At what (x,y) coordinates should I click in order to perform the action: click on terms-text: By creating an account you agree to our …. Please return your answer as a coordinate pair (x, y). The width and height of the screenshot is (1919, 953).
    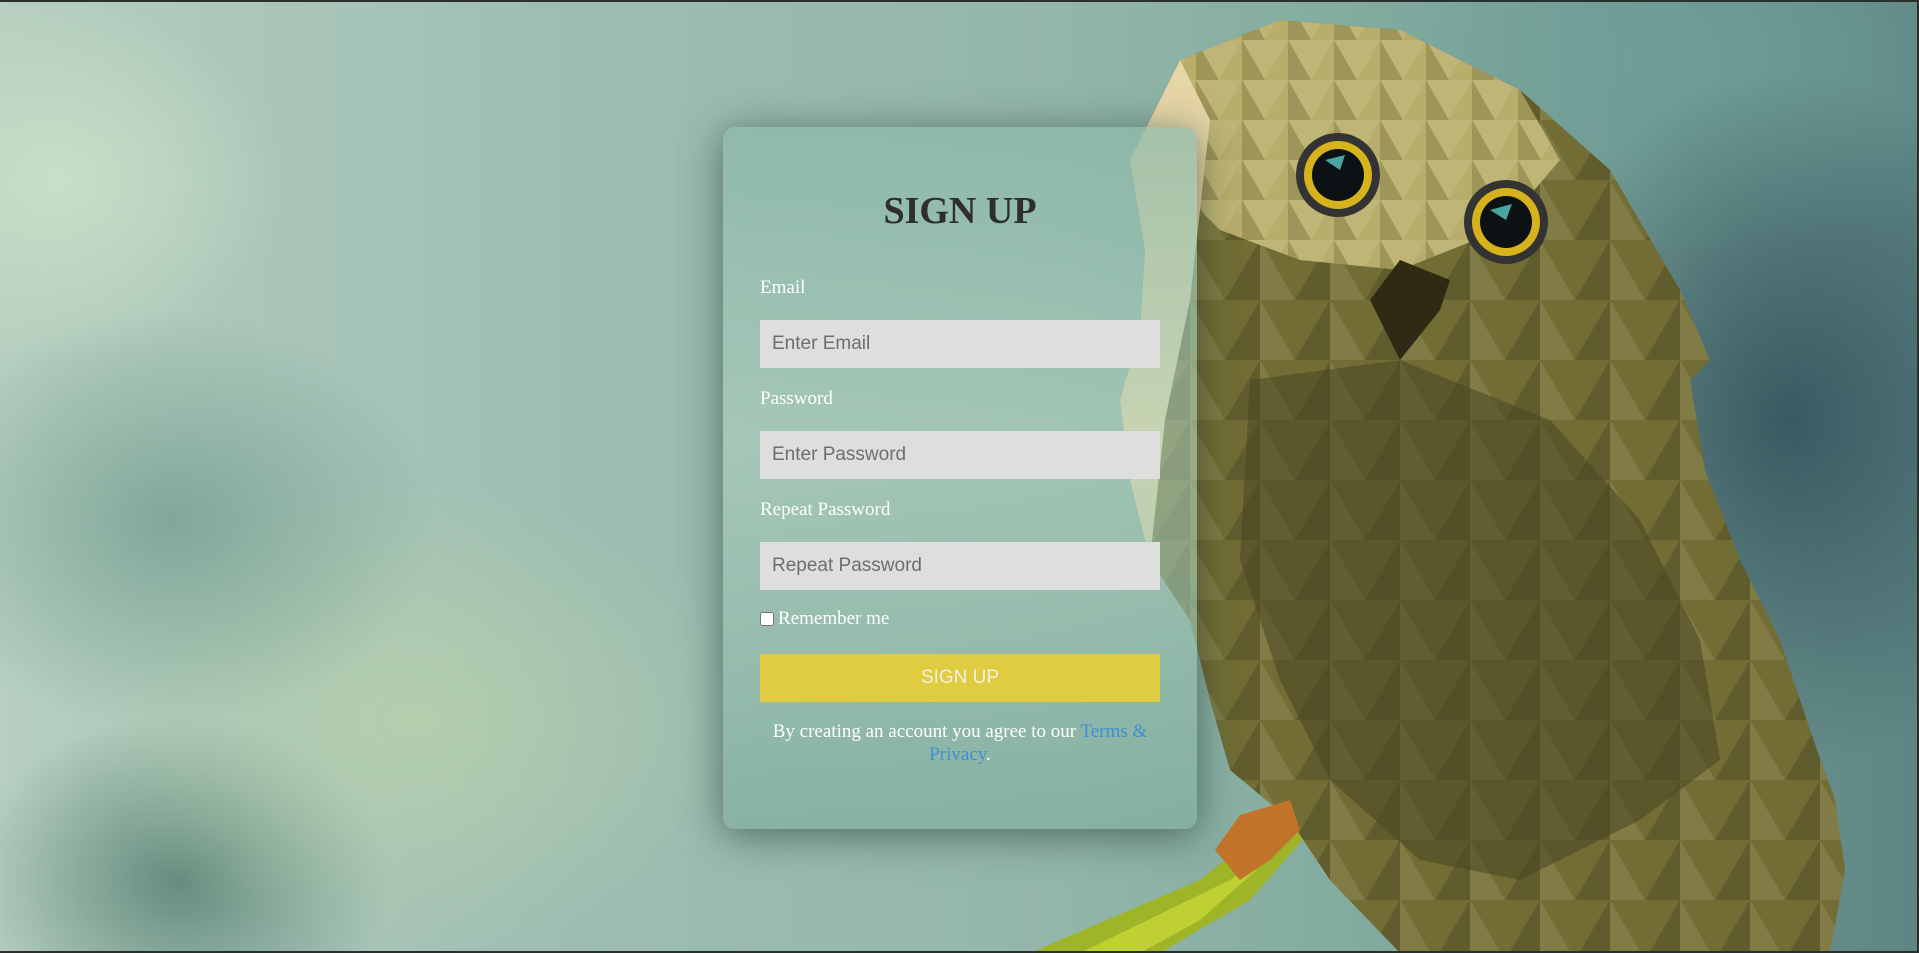
    Looking at the image, I should click on (960, 743).